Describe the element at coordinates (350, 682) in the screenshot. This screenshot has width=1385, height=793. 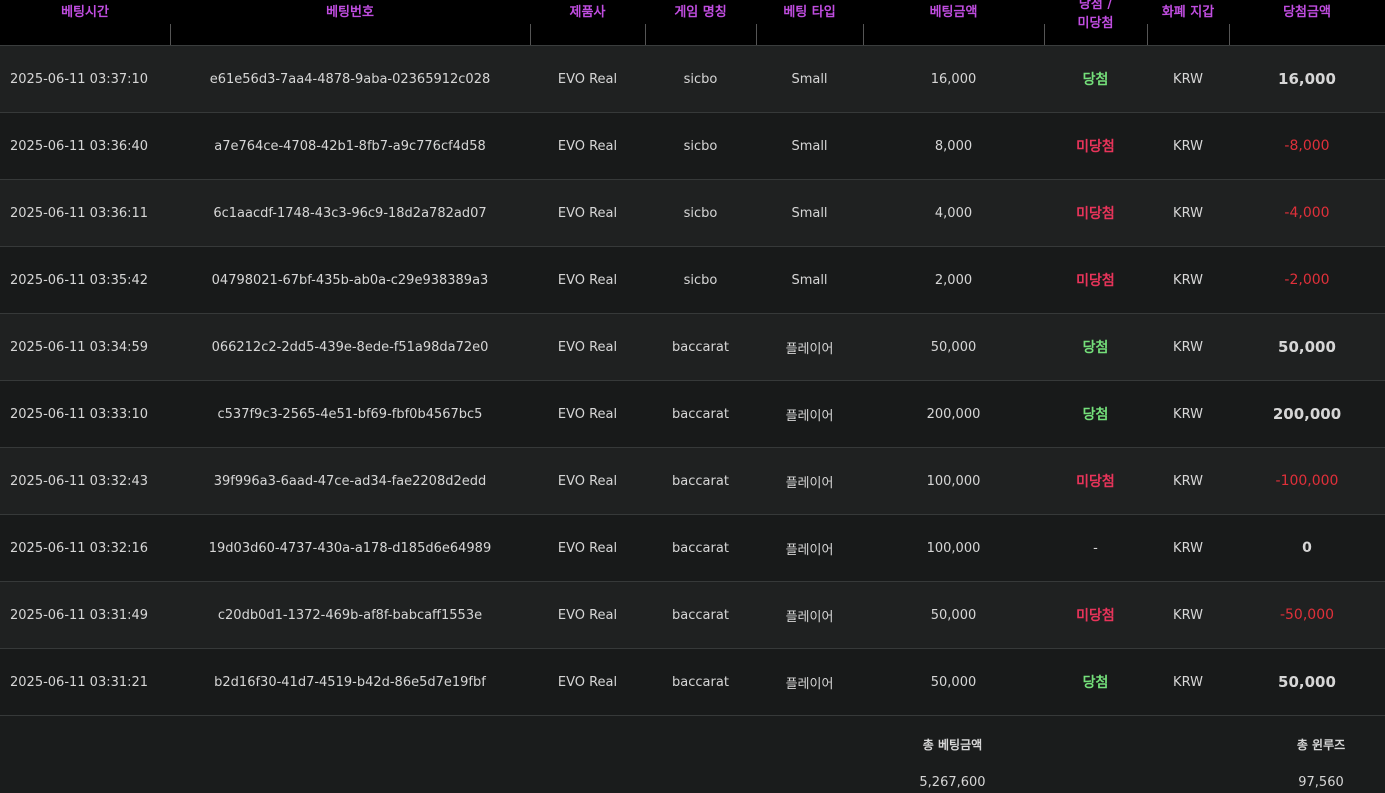
I see `bet-id-cell: b2d16f30-41d7-4519-b42d-86e5d7e19fbf` at that location.